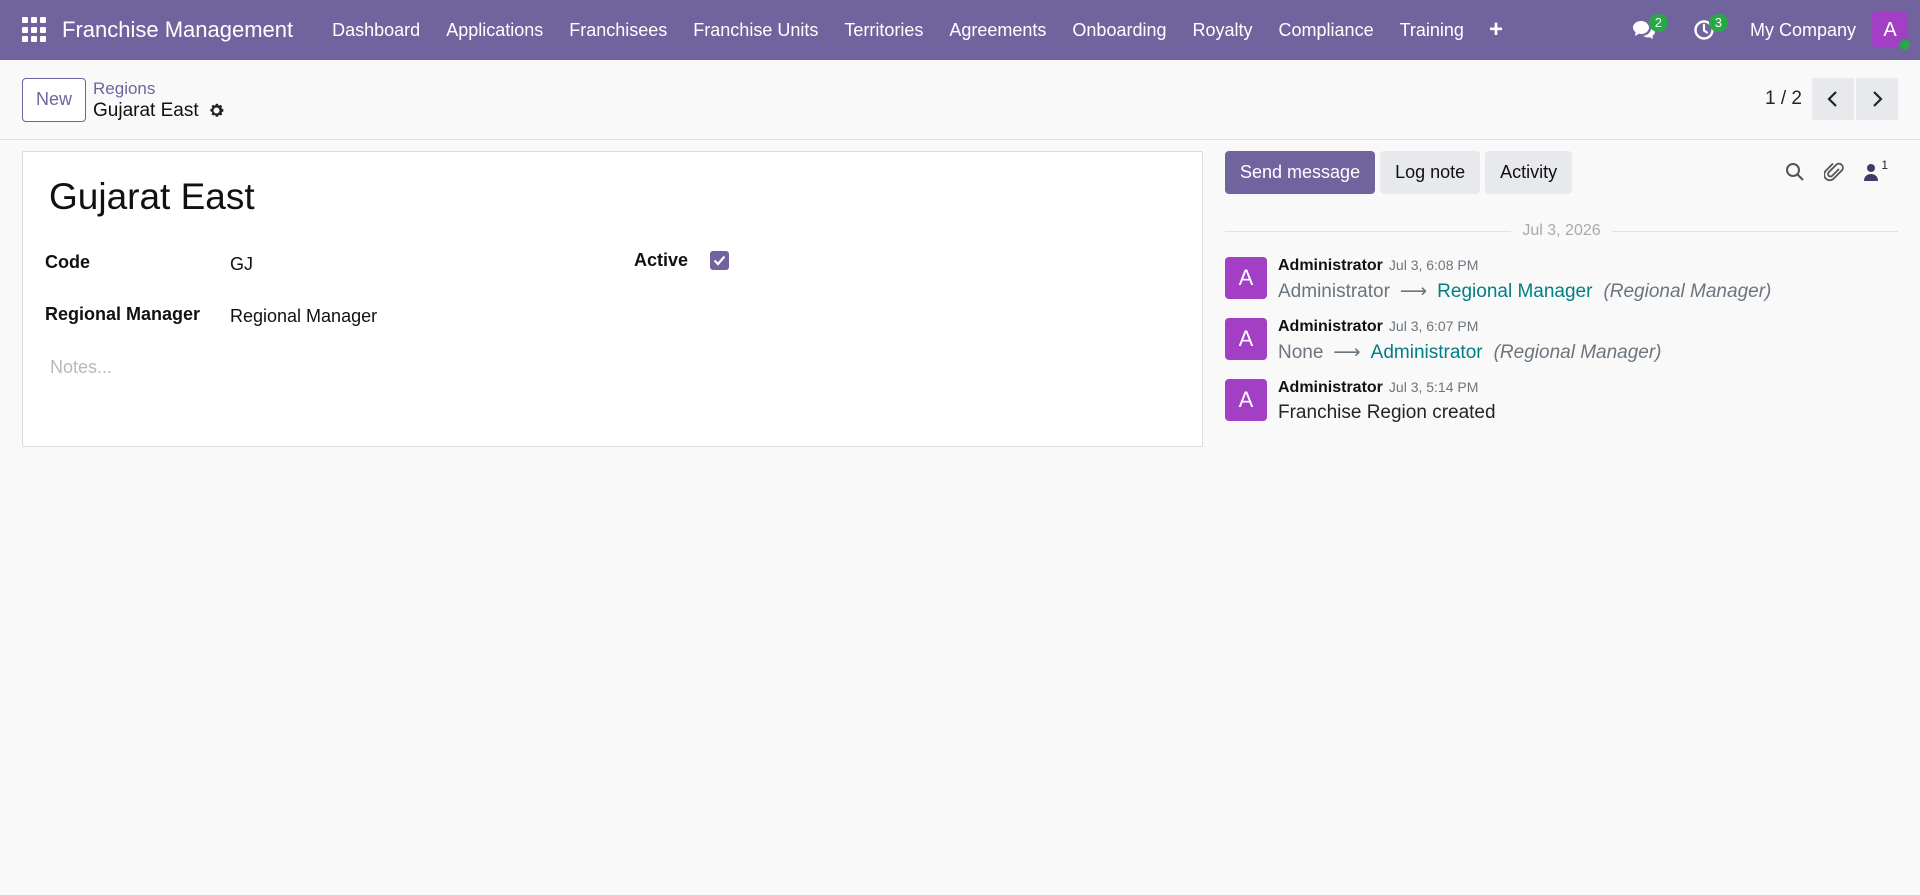 This screenshot has width=1920, height=895. I want to click on company-switcher: My Company, so click(1803, 30).